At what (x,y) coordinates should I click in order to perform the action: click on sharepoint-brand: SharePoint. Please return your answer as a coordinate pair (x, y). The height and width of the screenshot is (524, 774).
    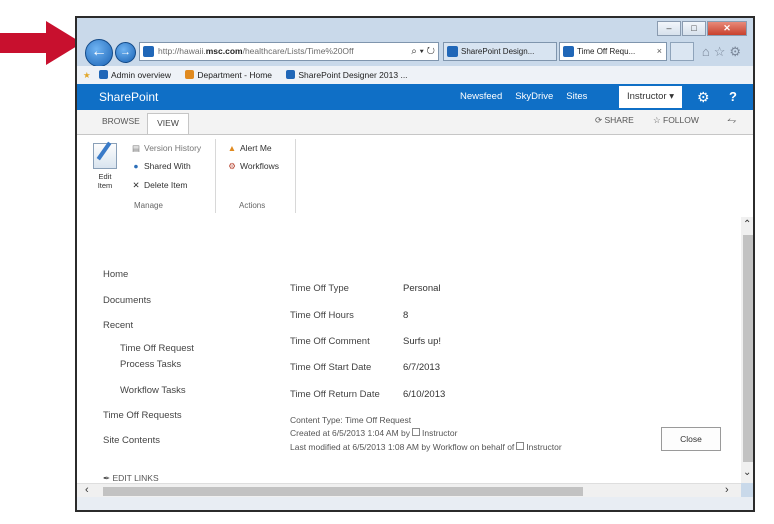
    Looking at the image, I should click on (128, 97).